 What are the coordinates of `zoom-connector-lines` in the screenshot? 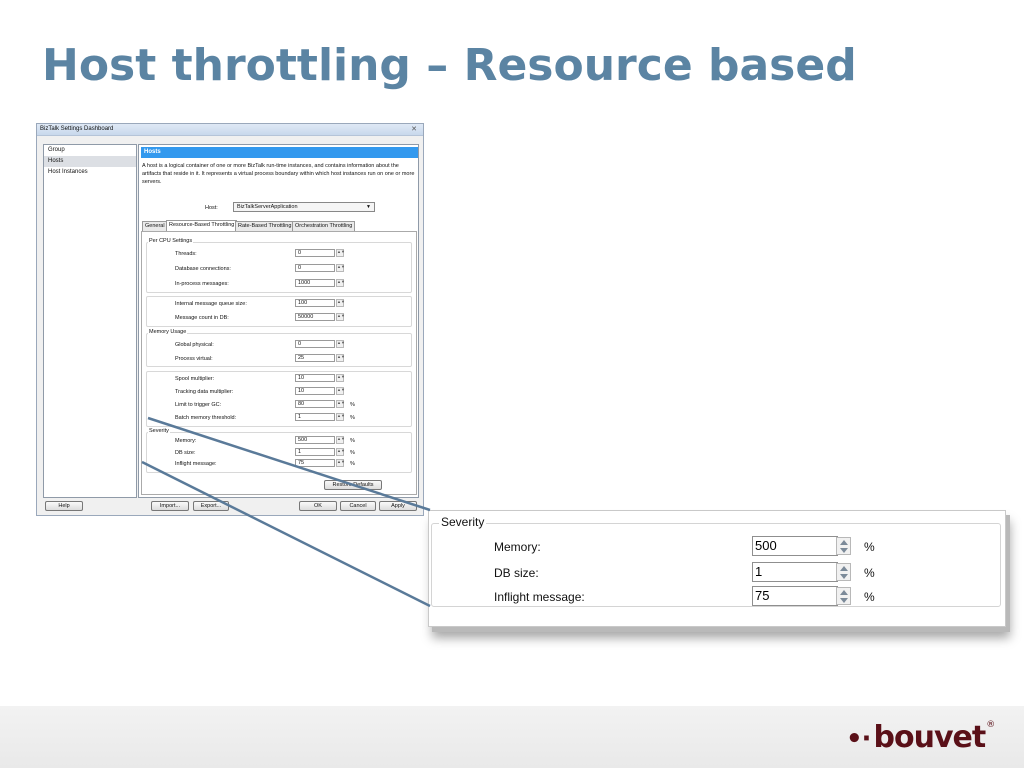 It's located at (286, 512).